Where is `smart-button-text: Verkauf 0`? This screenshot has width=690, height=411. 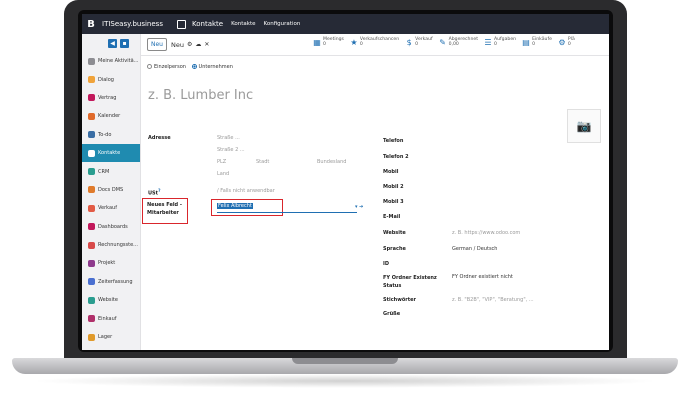 smart-button-text: Verkauf 0 is located at coordinates (423, 42).